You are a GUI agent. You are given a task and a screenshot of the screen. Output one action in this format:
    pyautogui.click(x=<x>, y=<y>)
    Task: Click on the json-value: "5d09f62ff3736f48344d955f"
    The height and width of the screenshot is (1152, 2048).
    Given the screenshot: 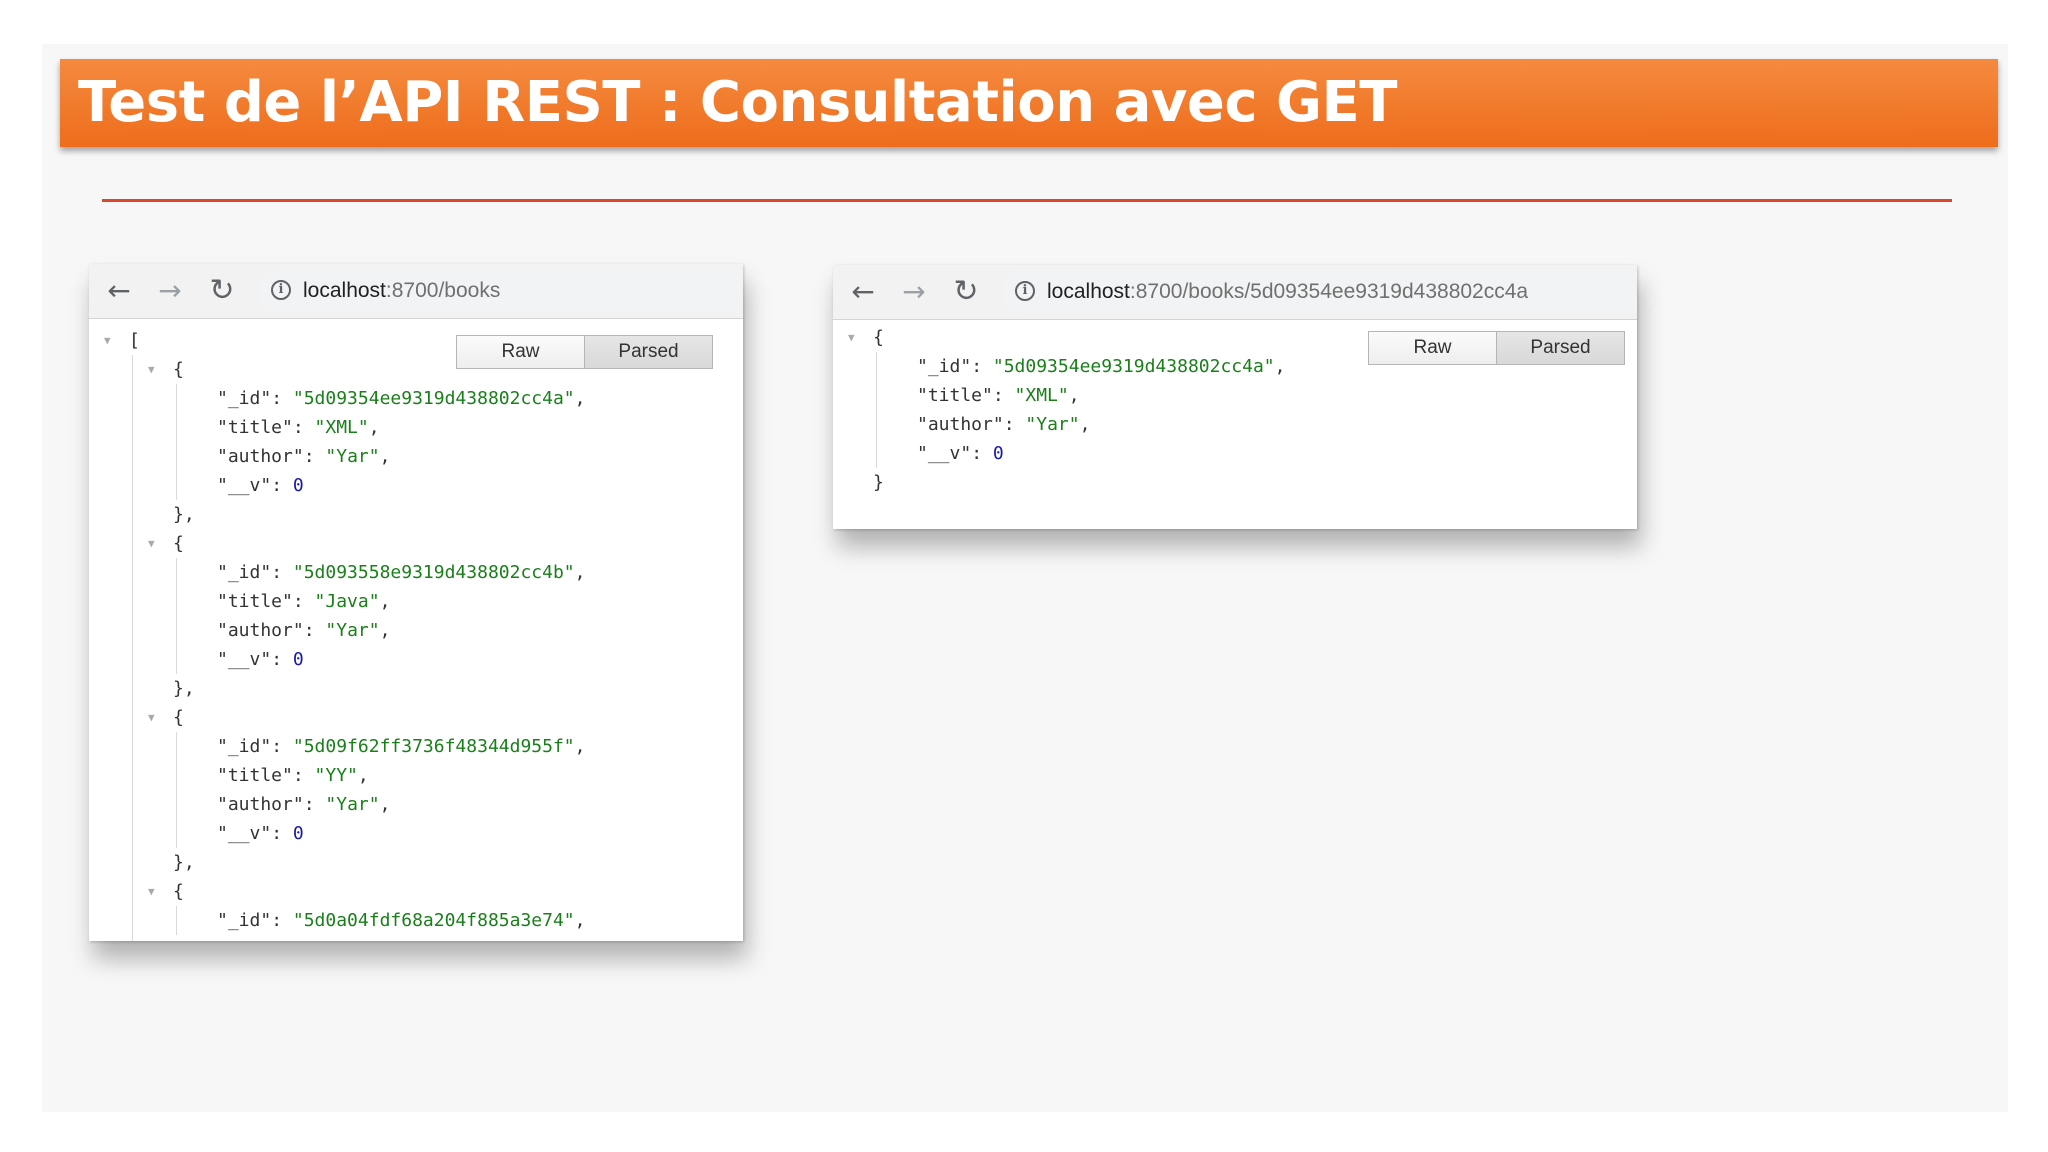 What is the action you would take?
    pyautogui.click(x=433, y=746)
    